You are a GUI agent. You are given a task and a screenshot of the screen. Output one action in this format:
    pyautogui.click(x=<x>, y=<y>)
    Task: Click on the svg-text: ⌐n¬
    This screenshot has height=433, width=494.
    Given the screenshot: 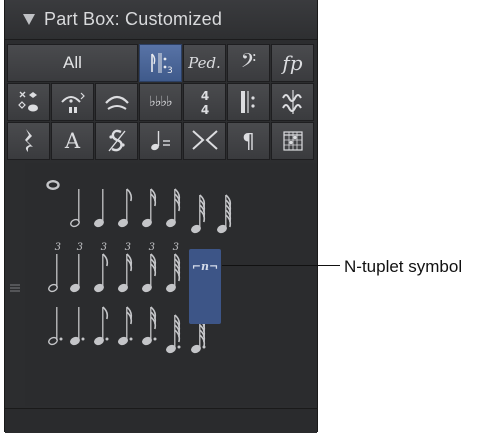 What is the action you would take?
    pyautogui.click(x=205, y=266)
    